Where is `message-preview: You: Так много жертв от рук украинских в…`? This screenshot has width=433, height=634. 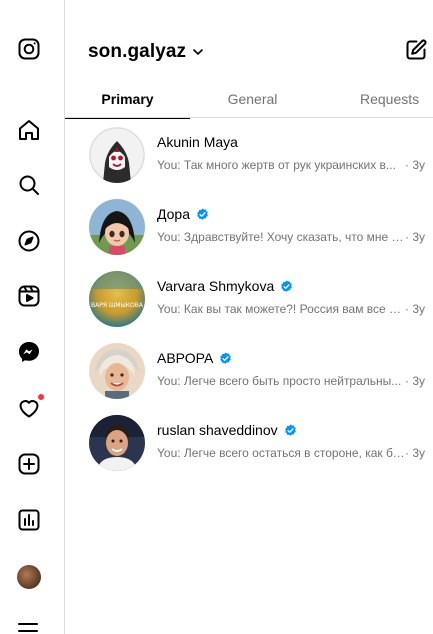 message-preview: You: Так много жертв от рук украинских в… is located at coordinates (276, 165).